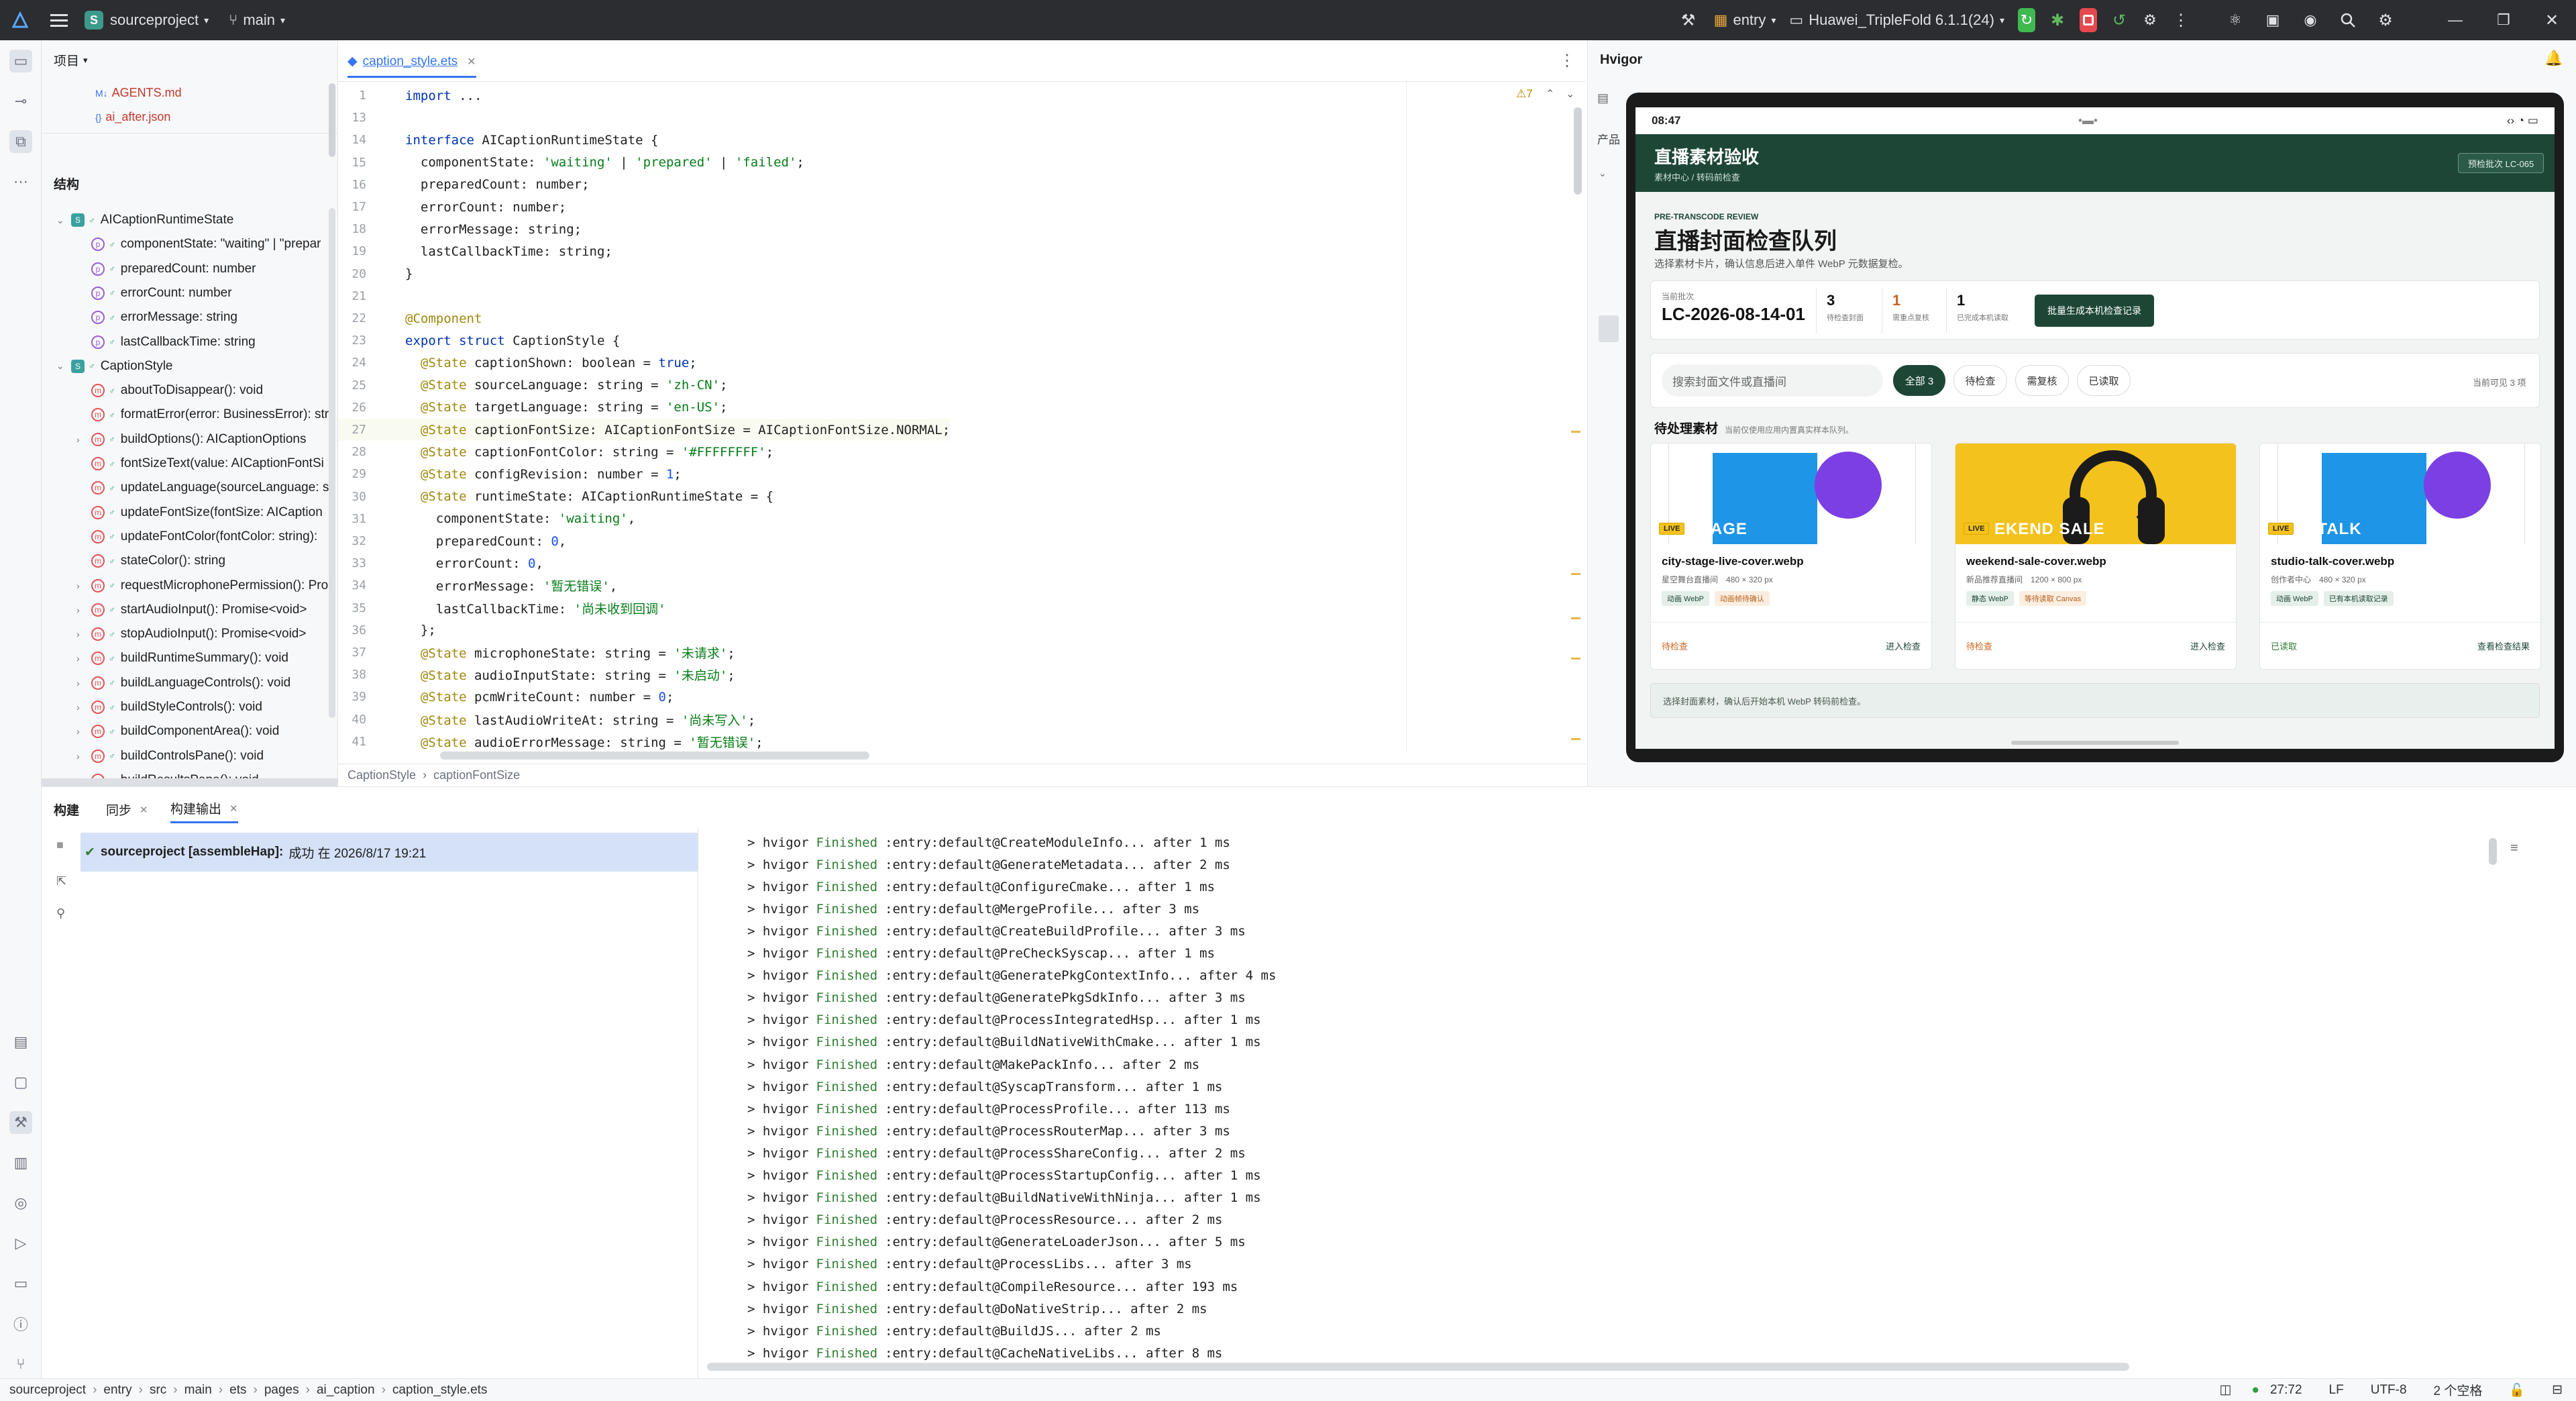  Describe the element at coordinates (2517, 1390) in the screenshot. I see `lock-icon: 🔓` at that location.